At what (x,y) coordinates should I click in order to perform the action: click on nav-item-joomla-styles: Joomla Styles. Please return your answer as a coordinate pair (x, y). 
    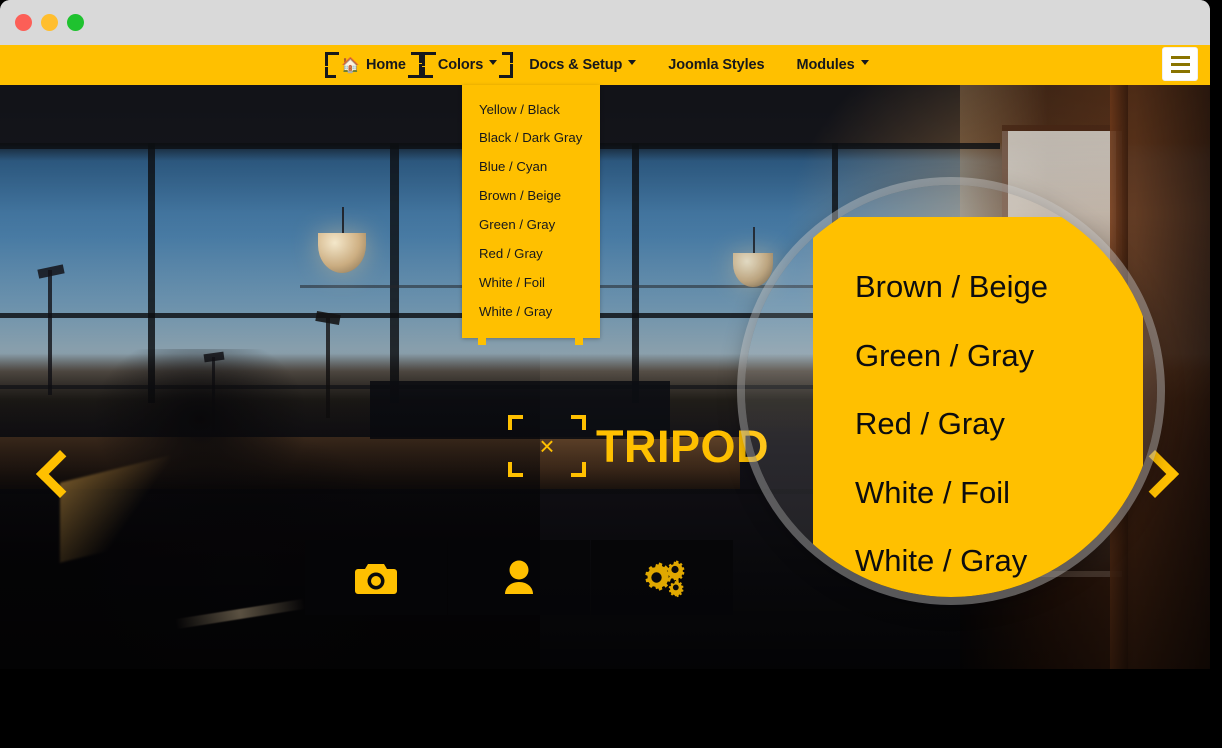
    Looking at the image, I should click on (716, 65).